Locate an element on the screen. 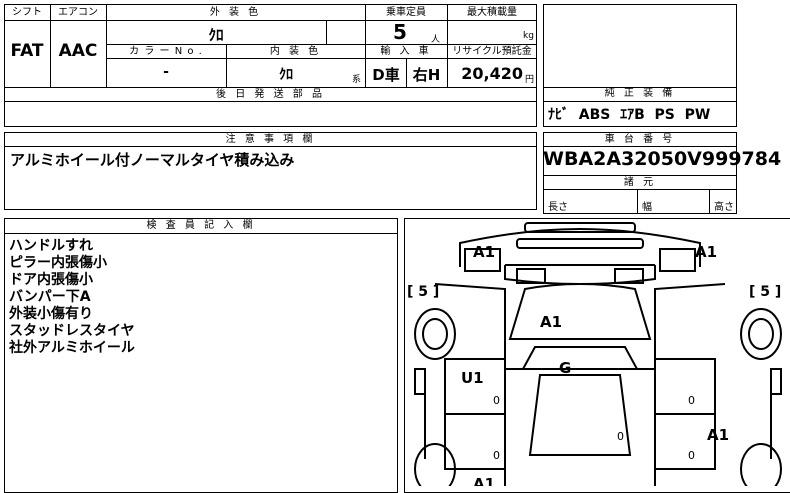  import-header: 輸 入 車 is located at coordinates (406, 51).